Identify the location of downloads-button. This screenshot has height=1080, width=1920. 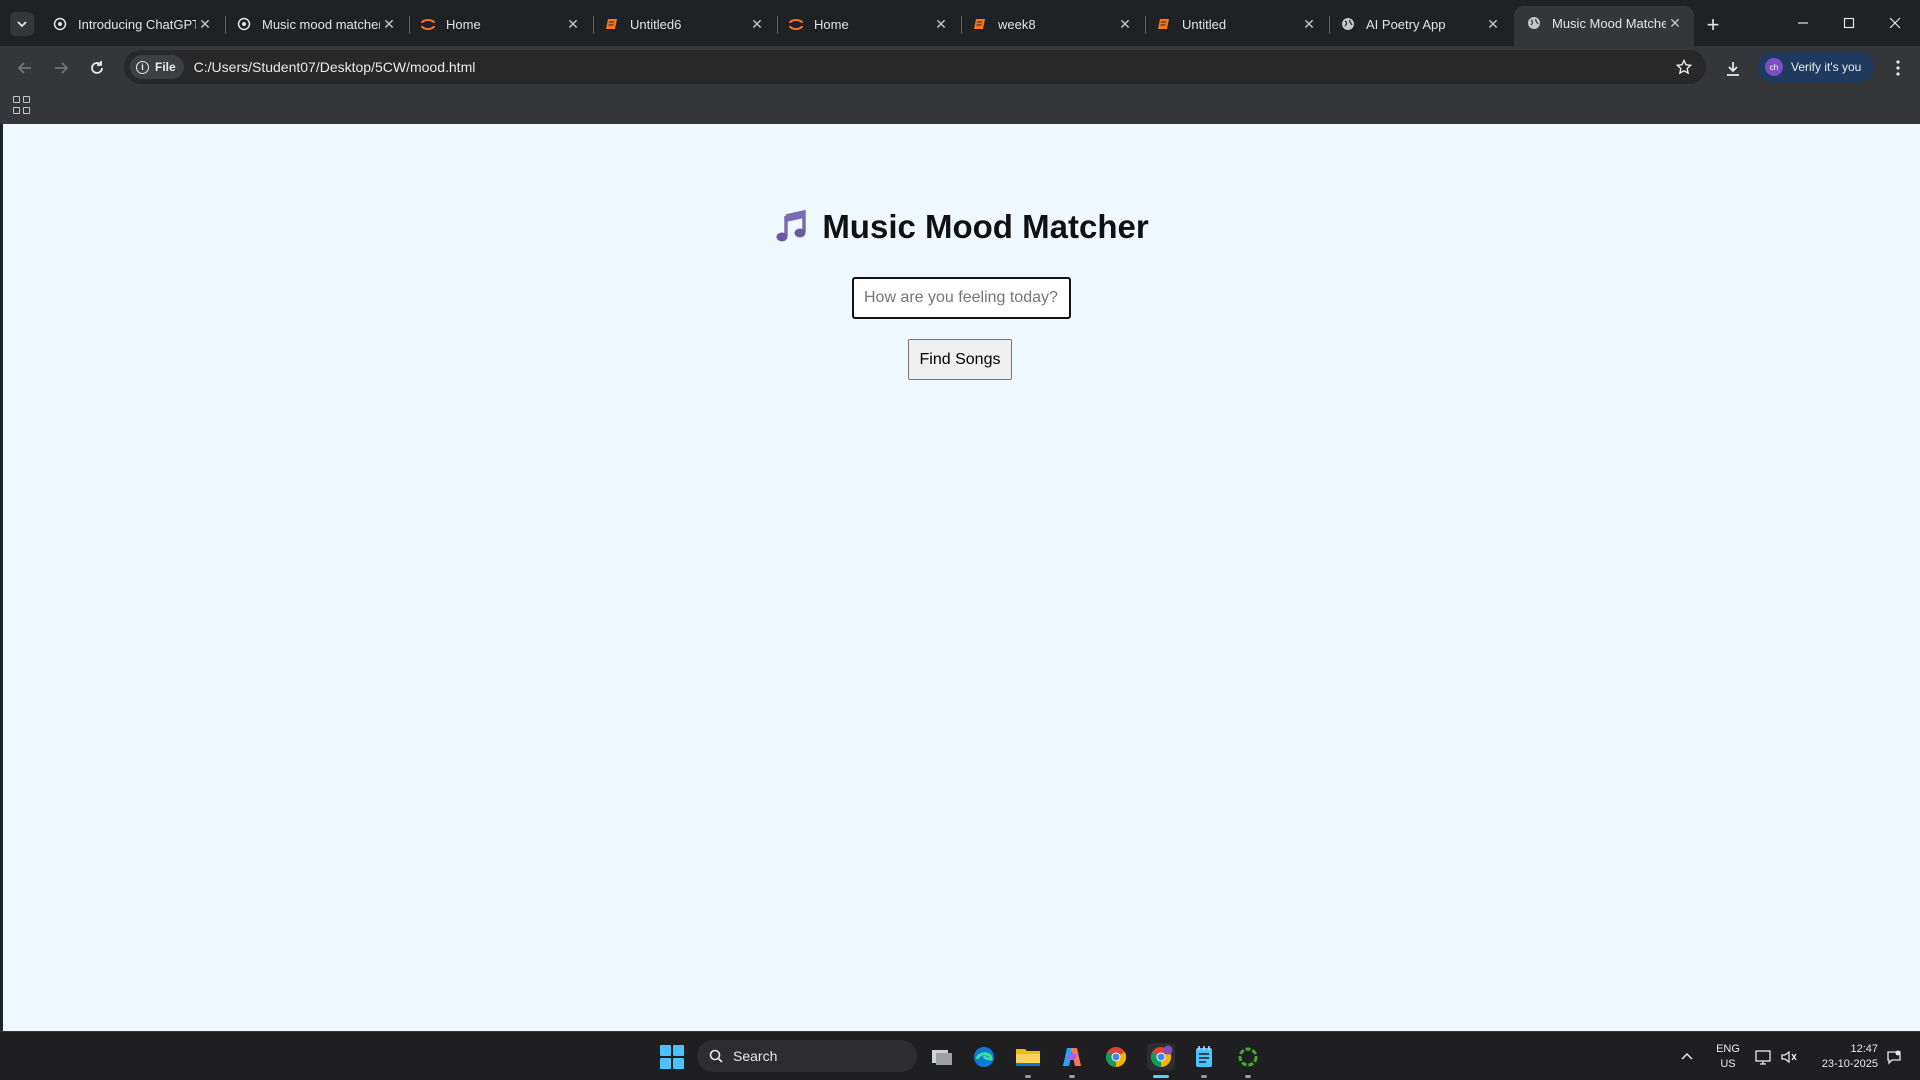
(1733, 69).